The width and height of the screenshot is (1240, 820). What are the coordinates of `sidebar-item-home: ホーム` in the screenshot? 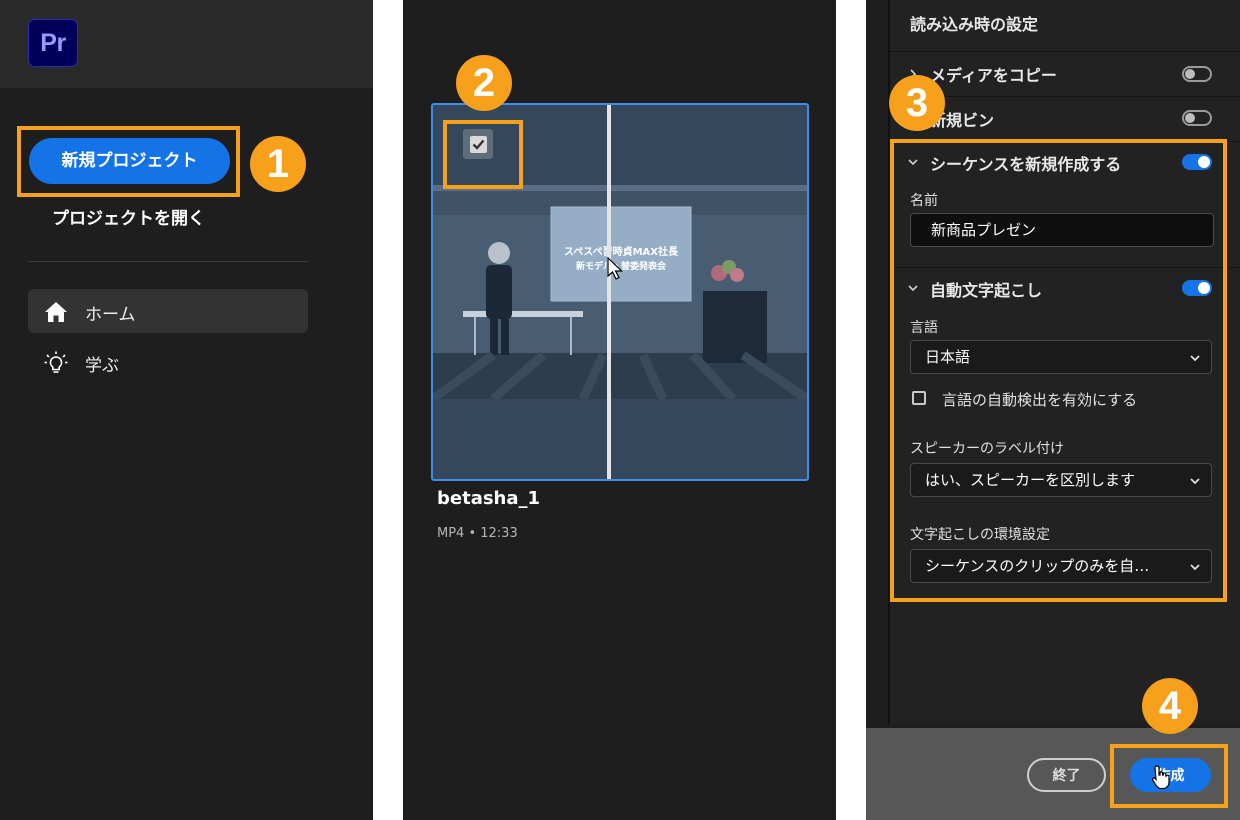 It's located at (168, 311).